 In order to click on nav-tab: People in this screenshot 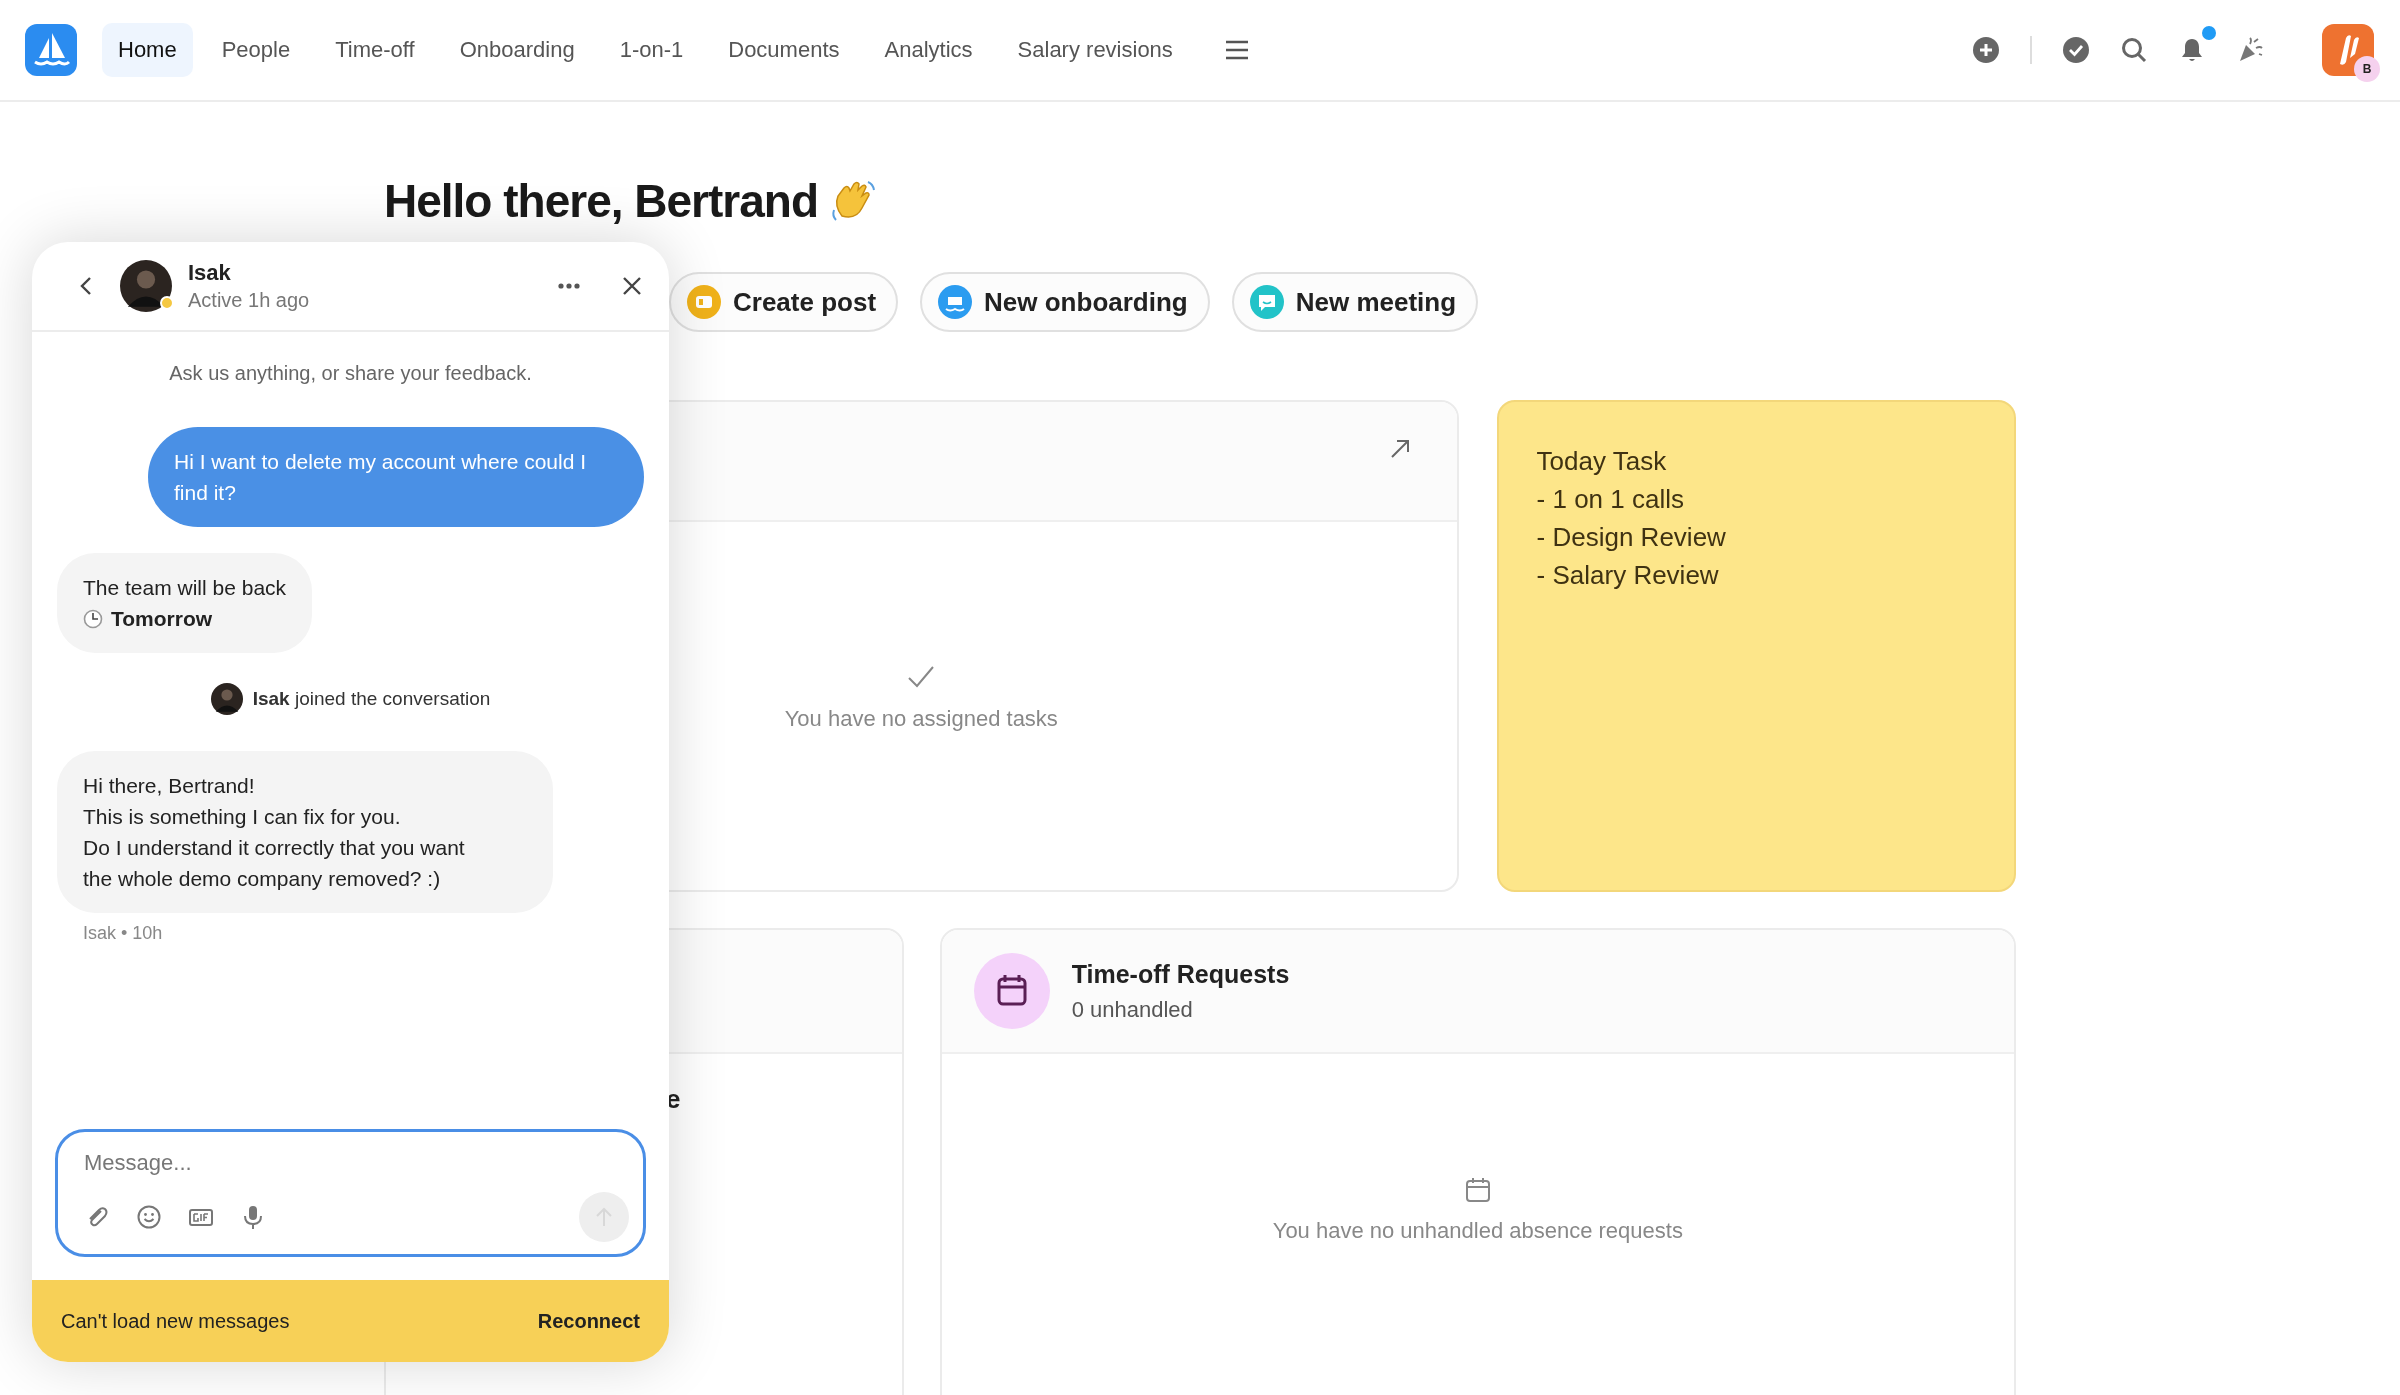, I will do `click(256, 50)`.